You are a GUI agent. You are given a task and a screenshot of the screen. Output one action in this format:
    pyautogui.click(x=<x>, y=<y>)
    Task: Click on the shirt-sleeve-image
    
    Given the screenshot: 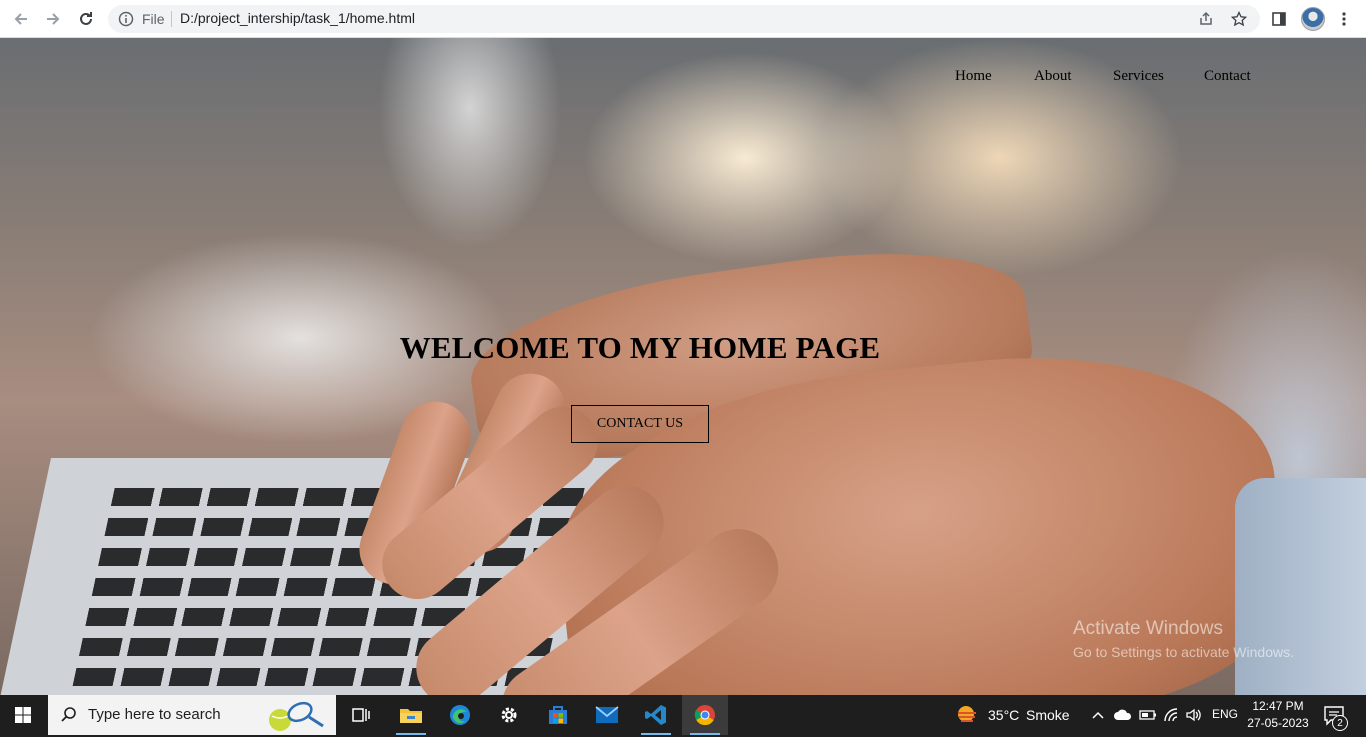 What is the action you would take?
    pyautogui.click(x=1300, y=586)
    